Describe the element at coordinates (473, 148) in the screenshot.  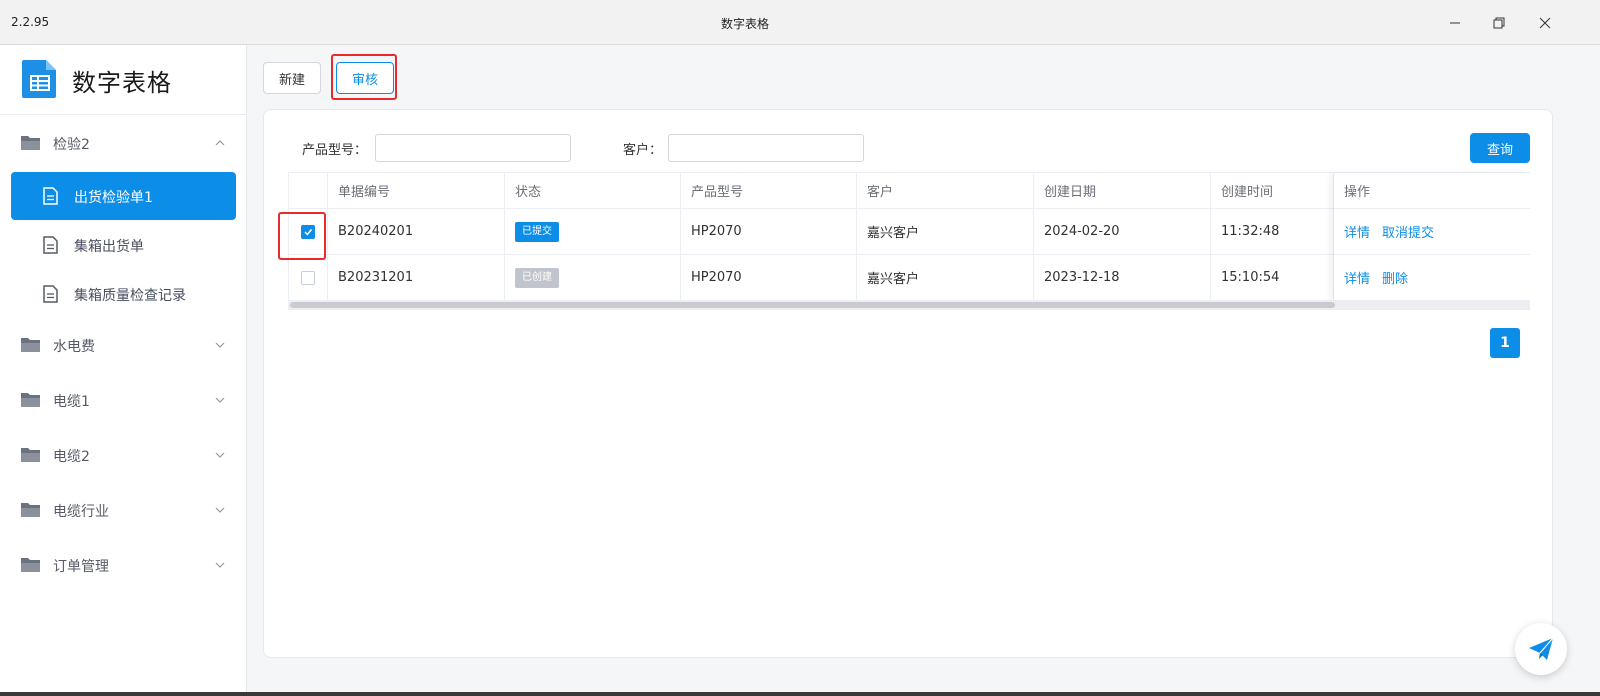
I see `product-model-input` at that location.